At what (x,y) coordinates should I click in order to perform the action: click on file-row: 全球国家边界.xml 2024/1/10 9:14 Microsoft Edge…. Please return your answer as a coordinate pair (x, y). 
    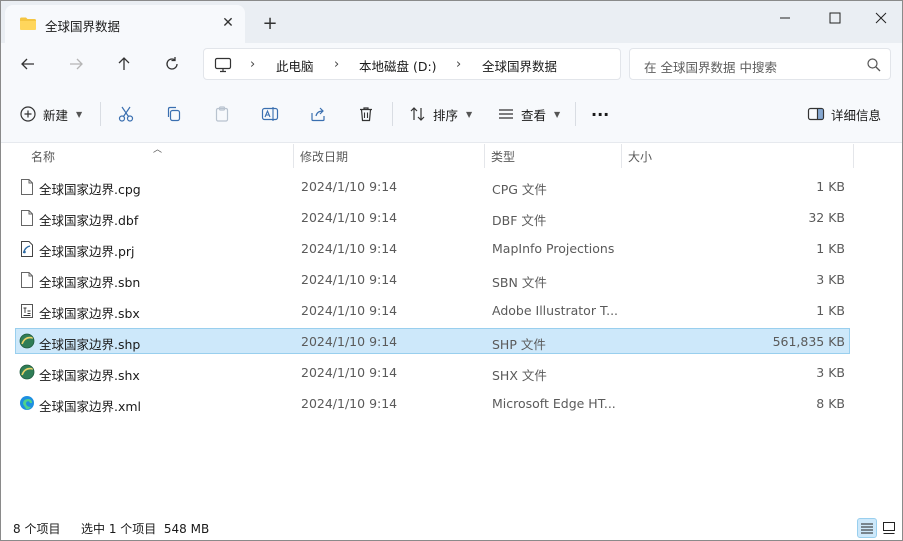
    Looking at the image, I should click on (432, 403).